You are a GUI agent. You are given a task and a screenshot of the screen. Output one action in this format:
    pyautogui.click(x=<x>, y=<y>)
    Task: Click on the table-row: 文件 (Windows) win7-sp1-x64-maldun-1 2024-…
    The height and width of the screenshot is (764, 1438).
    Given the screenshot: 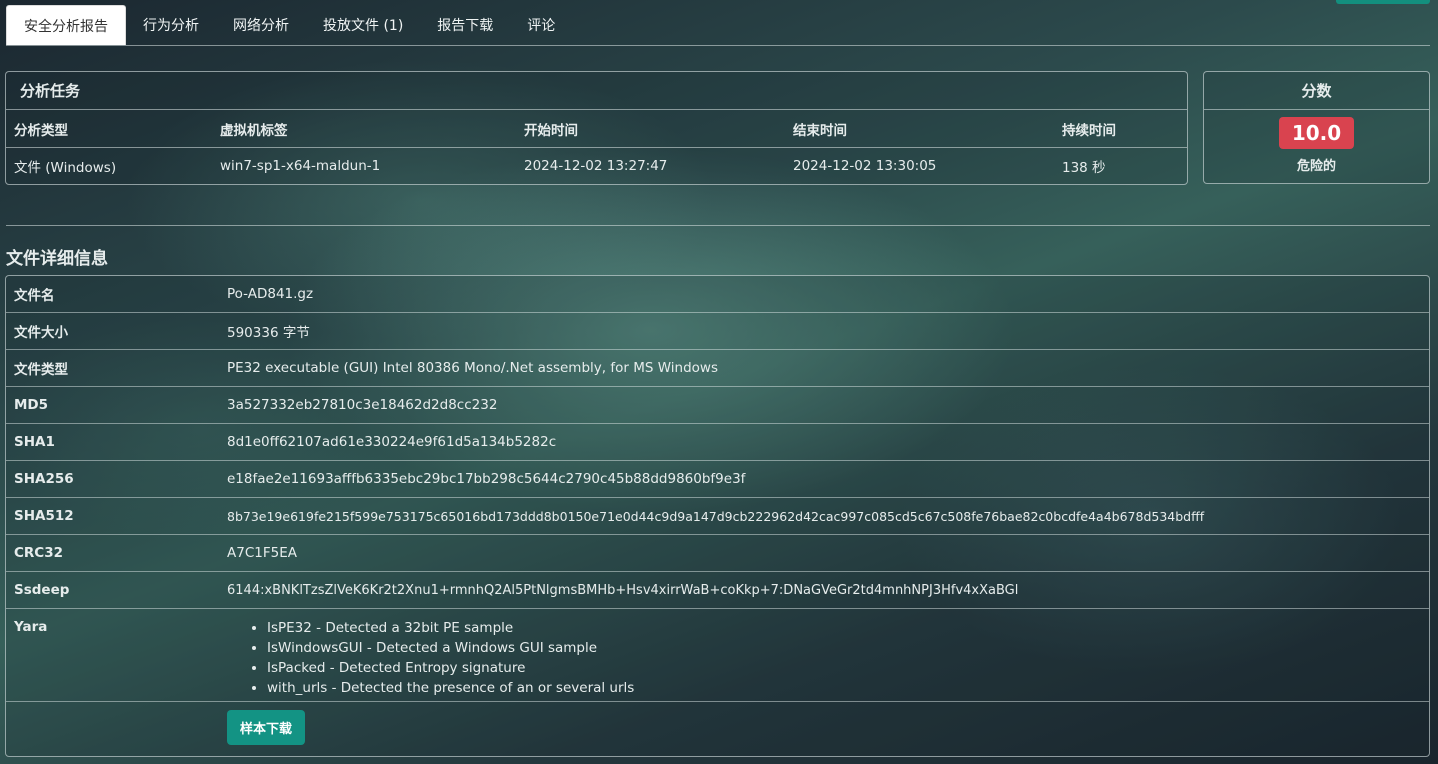 What is the action you would take?
    pyautogui.click(x=596, y=166)
    